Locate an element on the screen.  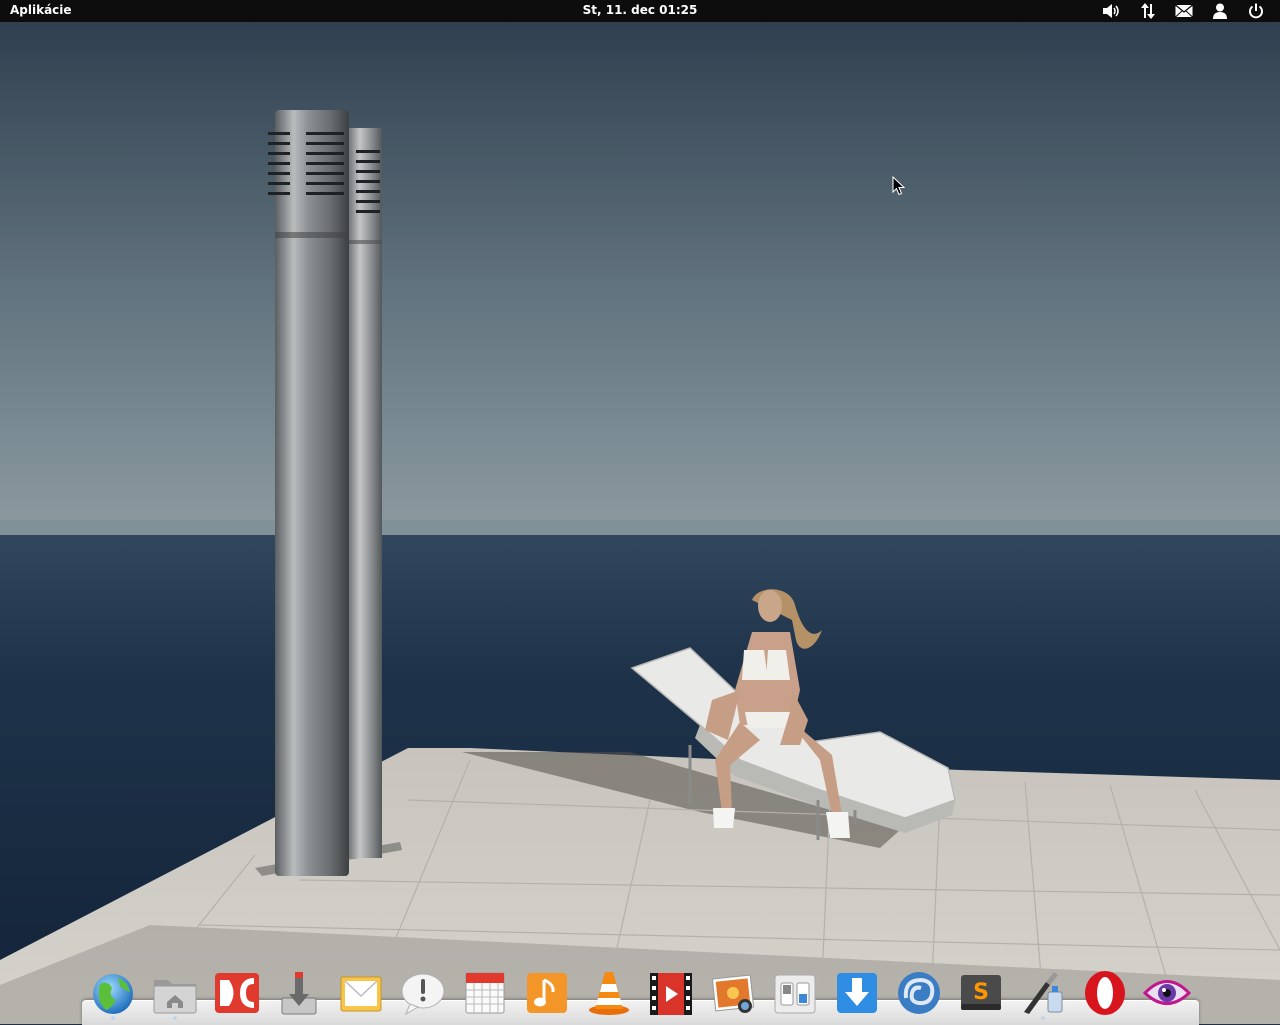
messages-indicator is located at coordinates (1184, 11).